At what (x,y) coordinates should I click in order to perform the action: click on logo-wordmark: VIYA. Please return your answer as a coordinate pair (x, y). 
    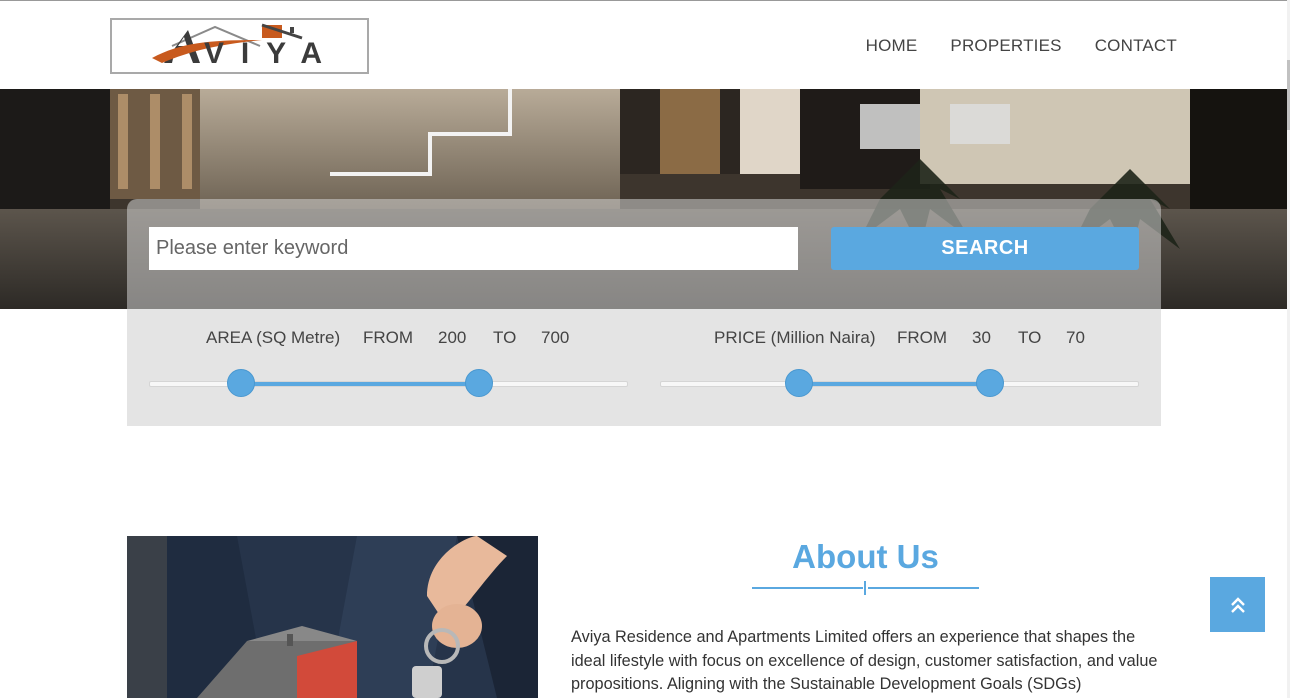
    Looking at the image, I should click on (263, 53).